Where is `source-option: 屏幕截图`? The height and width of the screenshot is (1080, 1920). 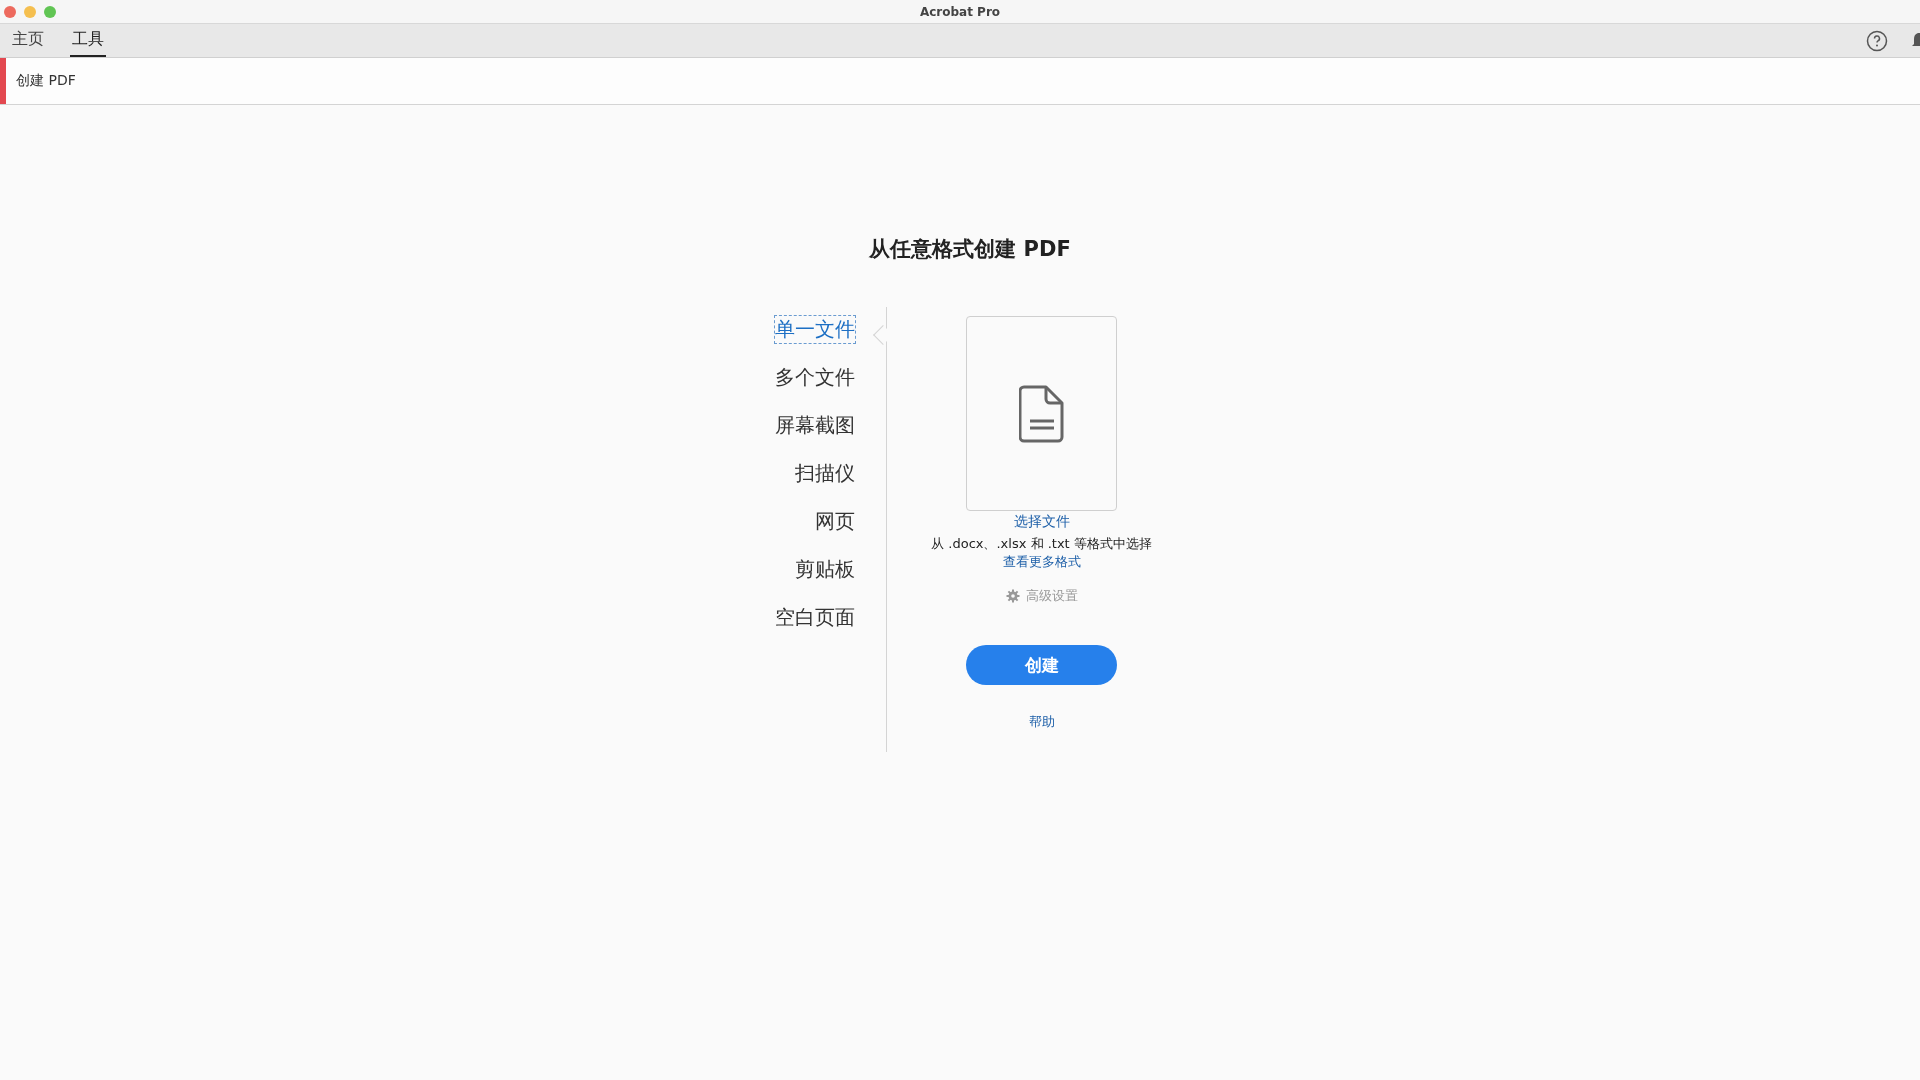 source-option: 屏幕截图 is located at coordinates (815, 425).